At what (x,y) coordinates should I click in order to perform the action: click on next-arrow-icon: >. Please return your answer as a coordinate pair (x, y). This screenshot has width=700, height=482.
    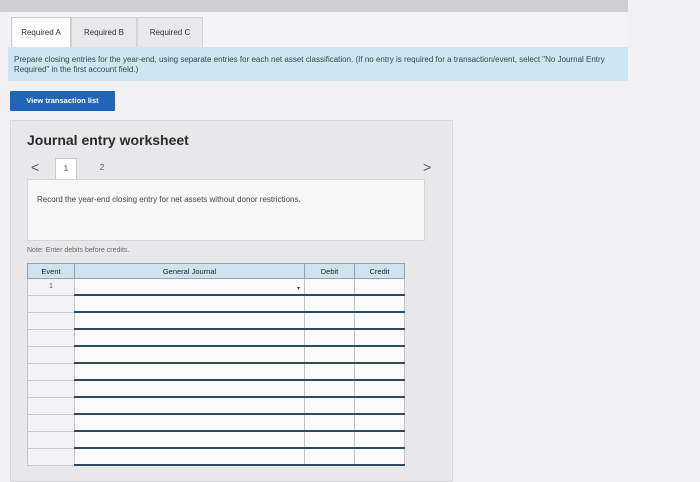
    Looking at the image, I should click on (427, 167).